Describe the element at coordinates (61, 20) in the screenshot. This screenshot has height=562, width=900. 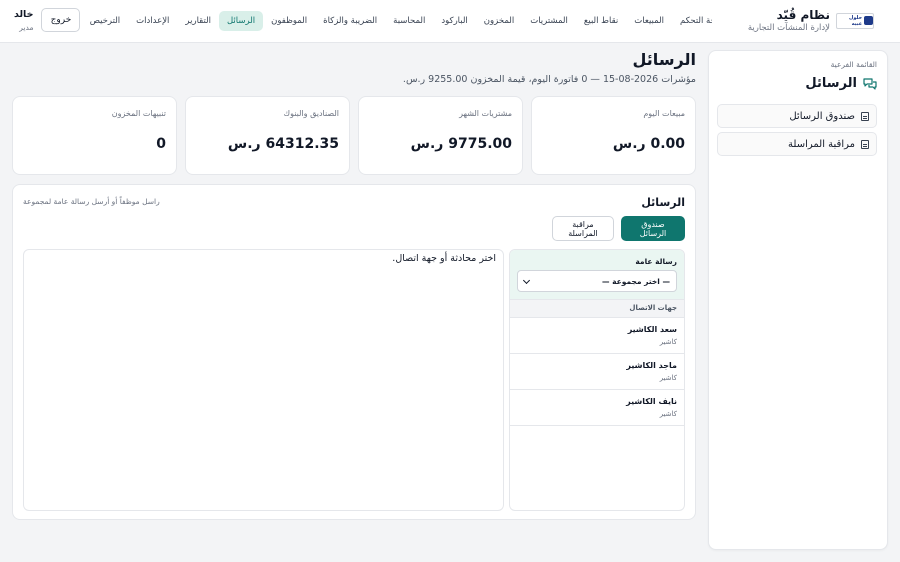
I see `logout-button: خروج` at that location.